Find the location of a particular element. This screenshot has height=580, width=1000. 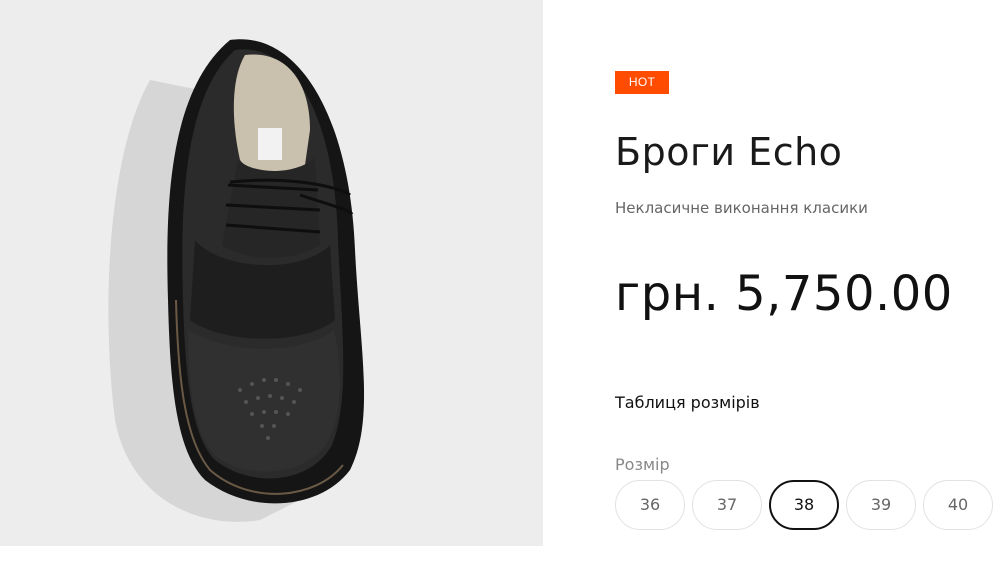

product-subtitle: Некласичне виконання класики is located at coordinates (741, 208).